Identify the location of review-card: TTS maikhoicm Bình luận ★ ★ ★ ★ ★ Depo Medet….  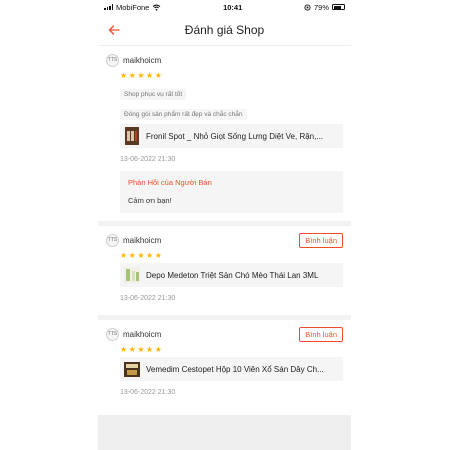
(224, 273).